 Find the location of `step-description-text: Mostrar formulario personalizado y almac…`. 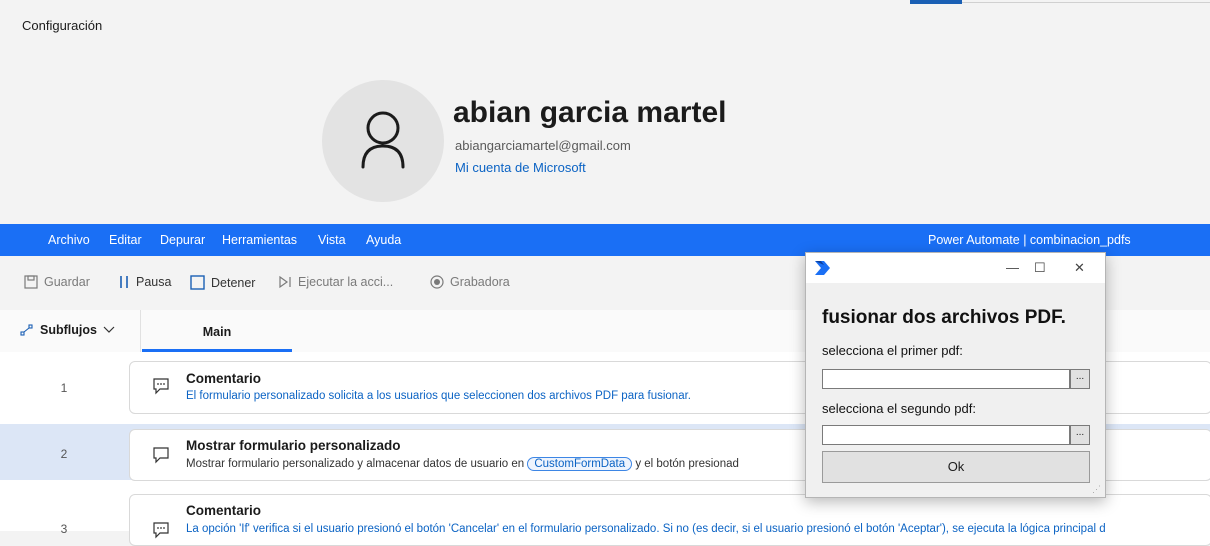

step-description-text: Mostrar formulario personalizado y almac… is located at coordinates (355, 464).